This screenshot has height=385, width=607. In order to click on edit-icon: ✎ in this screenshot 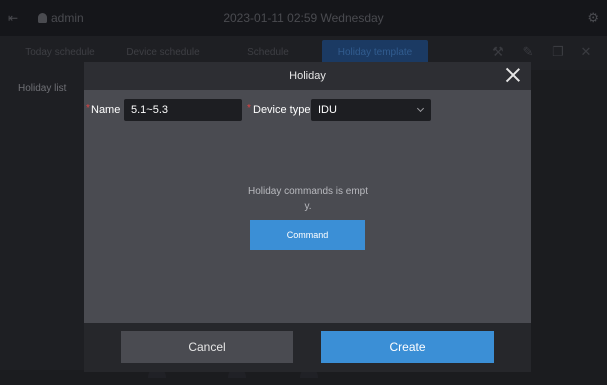, I will do `click(528, 52)`.